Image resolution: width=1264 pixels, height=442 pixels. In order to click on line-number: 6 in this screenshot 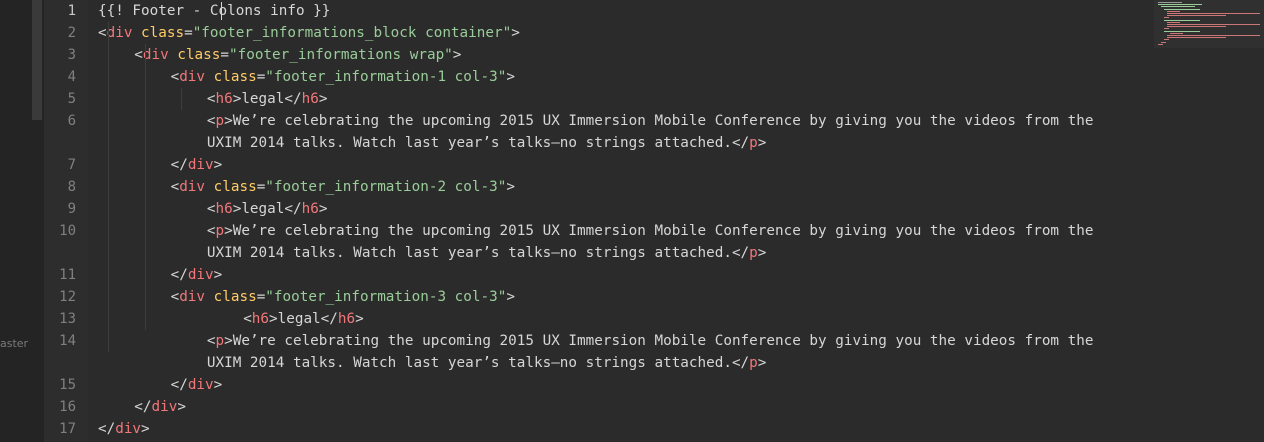, I will do `click(71, 121)`.